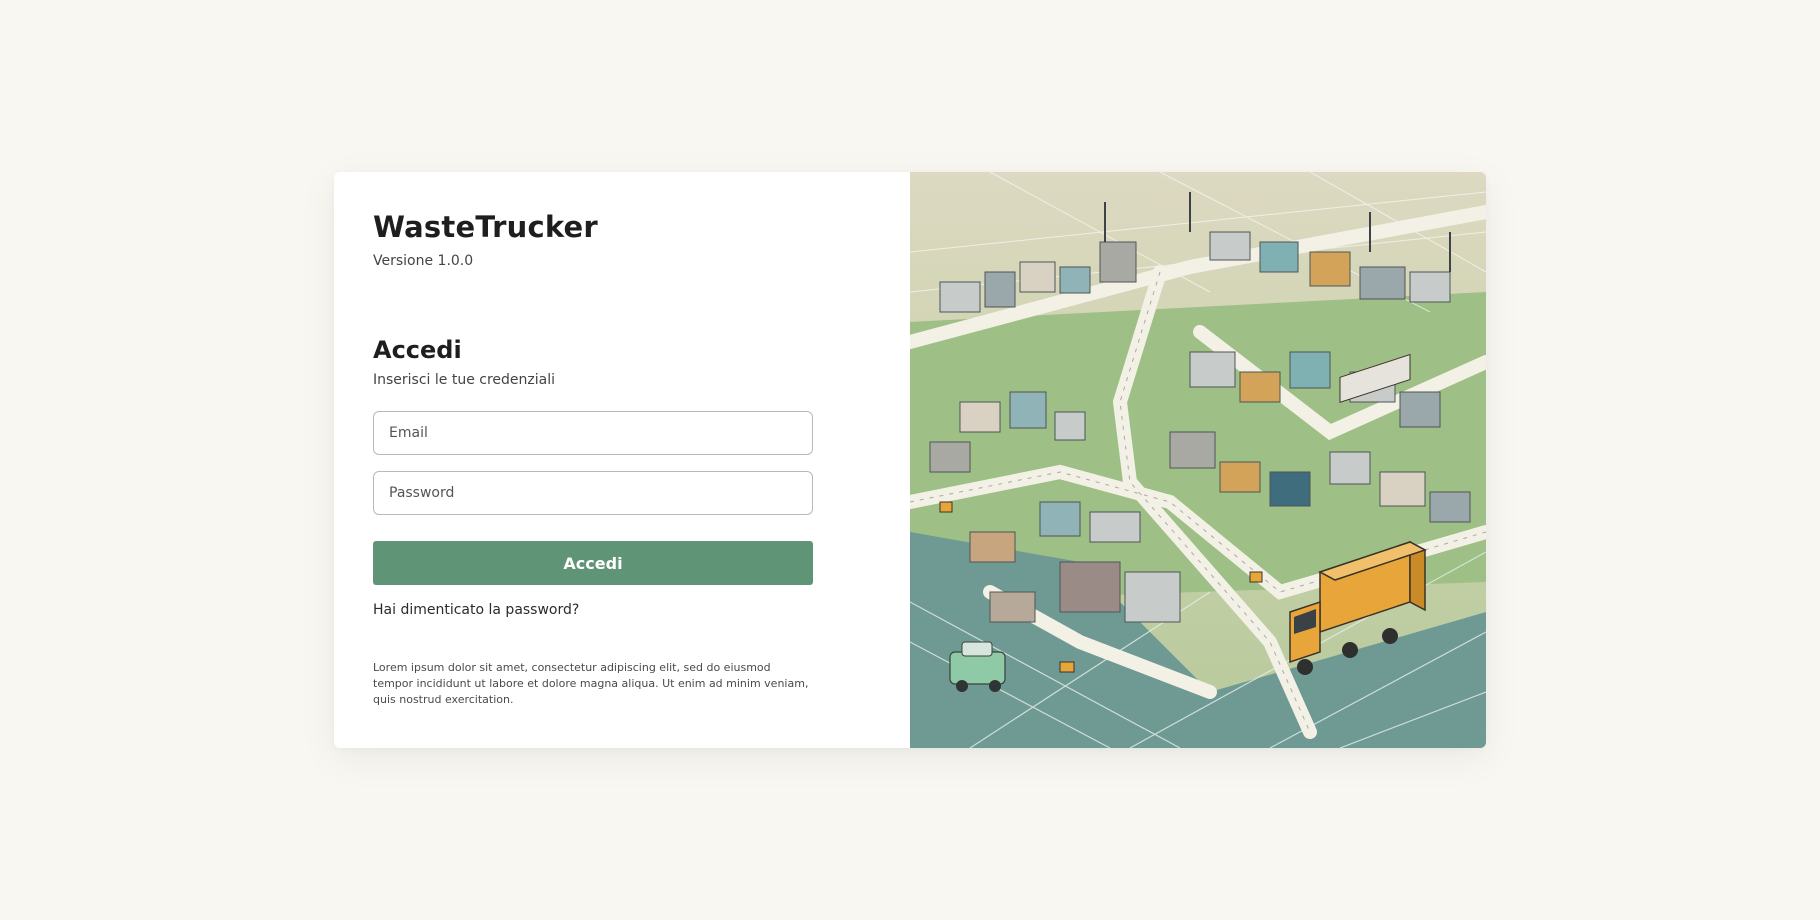 The height and width of the screenshot is (920, 1820). What do you see at coordinates (417, 350) in the screenshot?
I see `login-title: Accedi` at bounding box center [417, 350].